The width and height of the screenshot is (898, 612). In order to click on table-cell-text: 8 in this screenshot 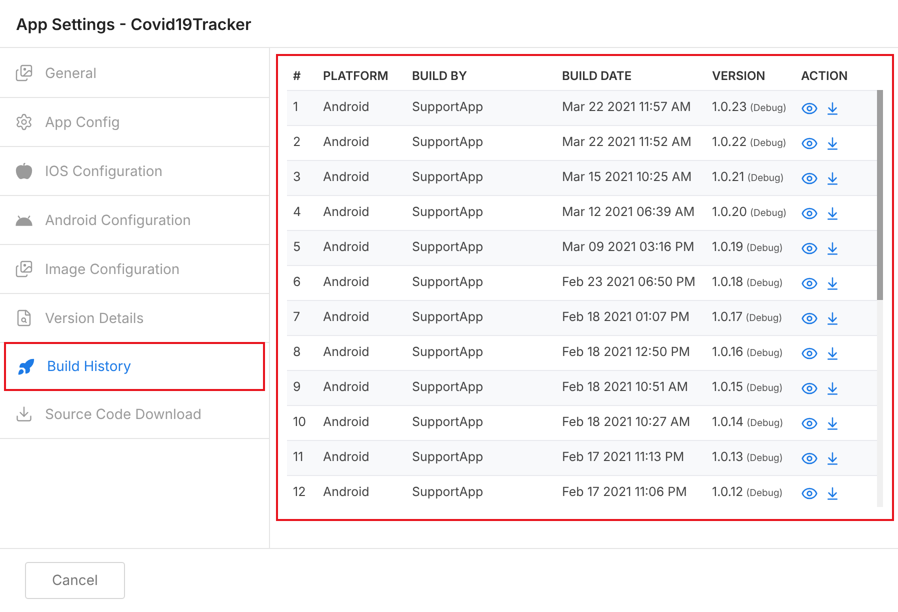, I will do `click(297, 353)`.